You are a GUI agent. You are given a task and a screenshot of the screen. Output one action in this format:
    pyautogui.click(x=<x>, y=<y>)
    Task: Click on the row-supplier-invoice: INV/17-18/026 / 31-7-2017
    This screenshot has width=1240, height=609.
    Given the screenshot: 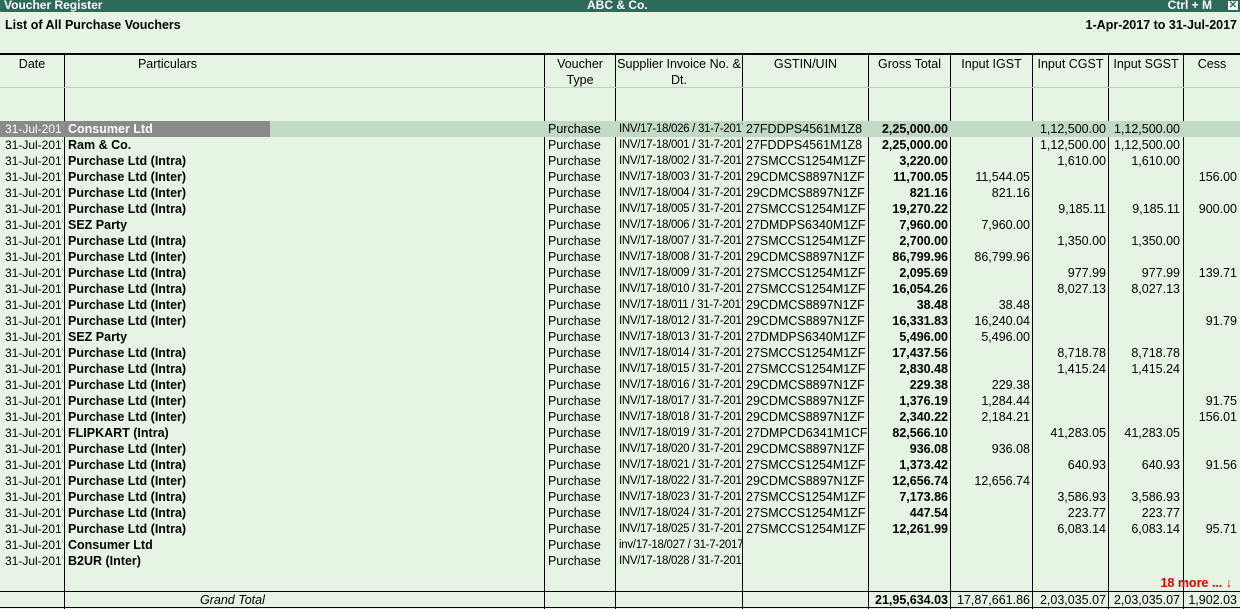 What is the action you would take?
    pyautogui.click(x=681, y=129)
    